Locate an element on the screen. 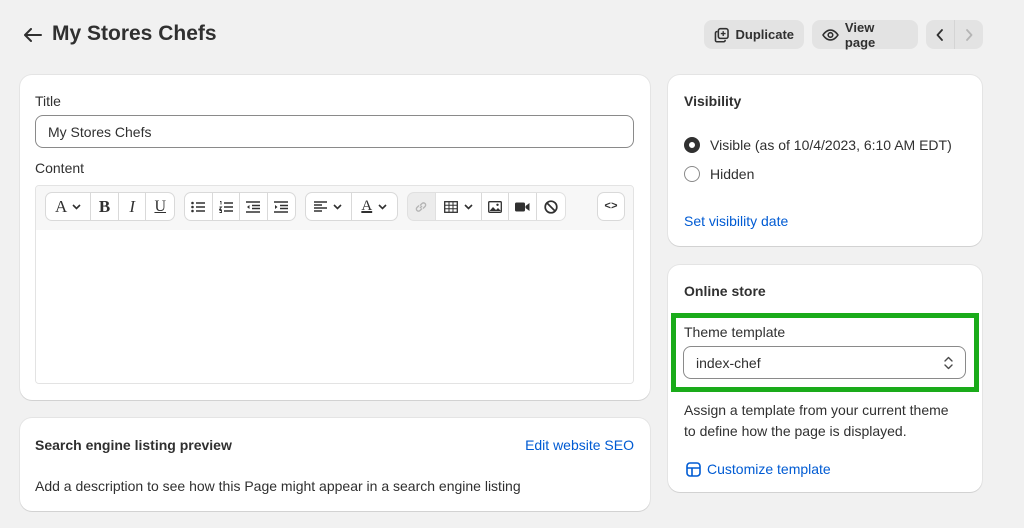 This screenshot has width=1024, height=528. align-dropdown is located at coordinates (329, 206).